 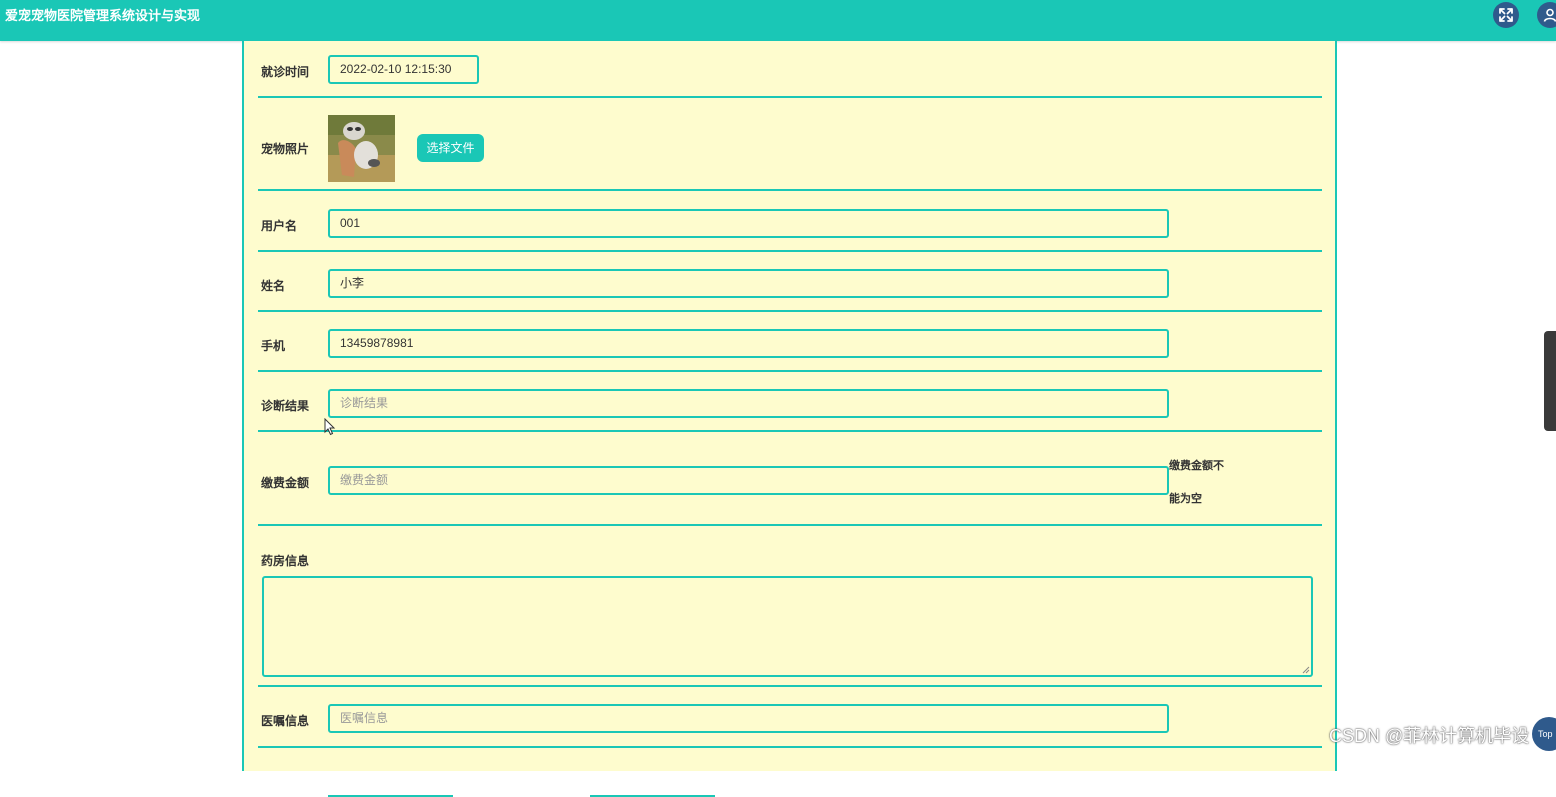 What do you see at coordinates (285, 406) in the screenshot?
I see `diagnosis-label: 诊断结果` at bounding box center [285, 406].